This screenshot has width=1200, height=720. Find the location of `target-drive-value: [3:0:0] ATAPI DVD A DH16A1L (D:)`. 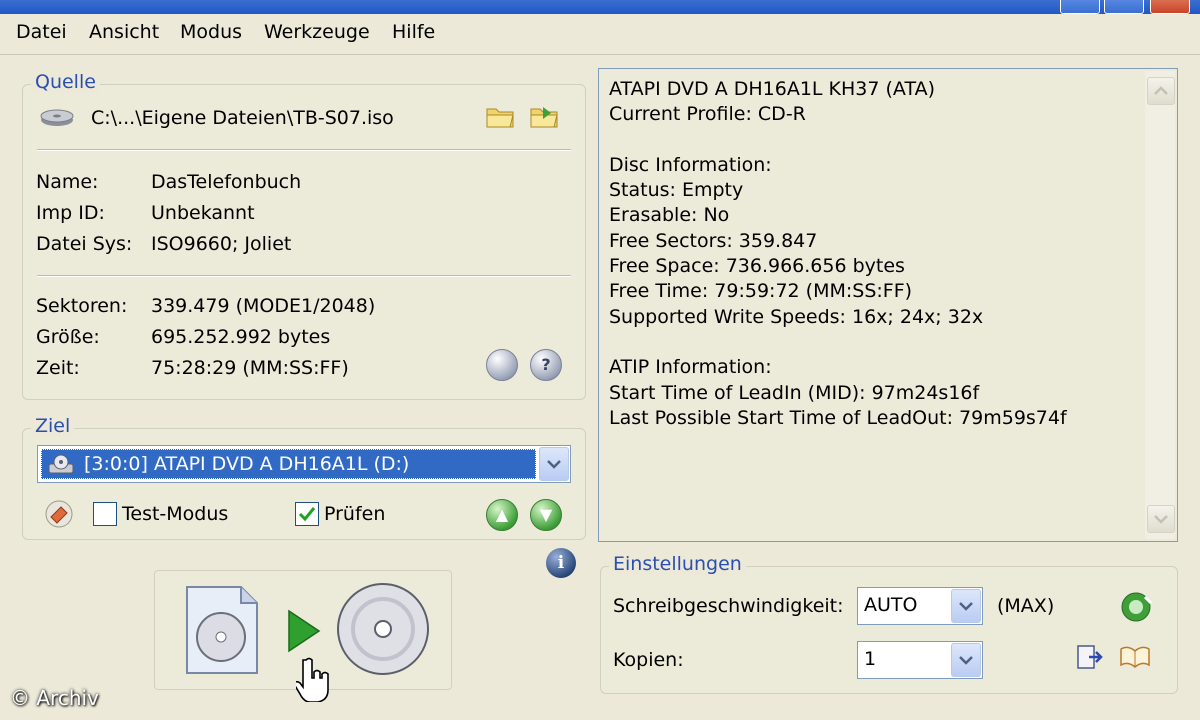

target-drive-value: [3:0:0] ATAPI DVD A DH16A1L (D:) is located at coordinates (247, 464).